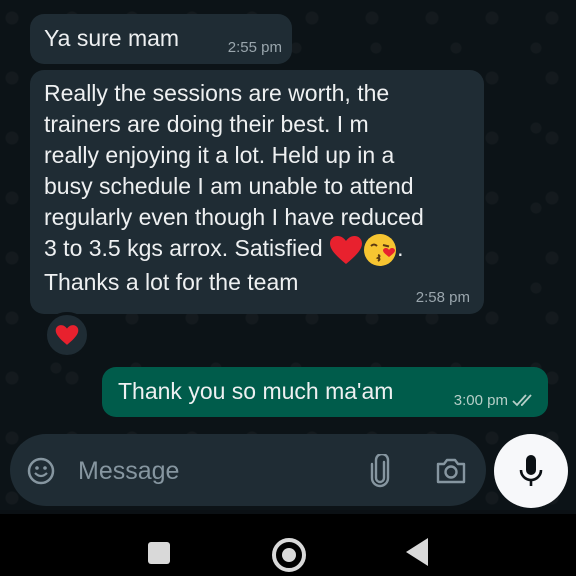 This screenshot has width=576, height=576. Describe the element at coordinates (159, 553) in the screenshot. I see `nav-recents-icon` at that location.